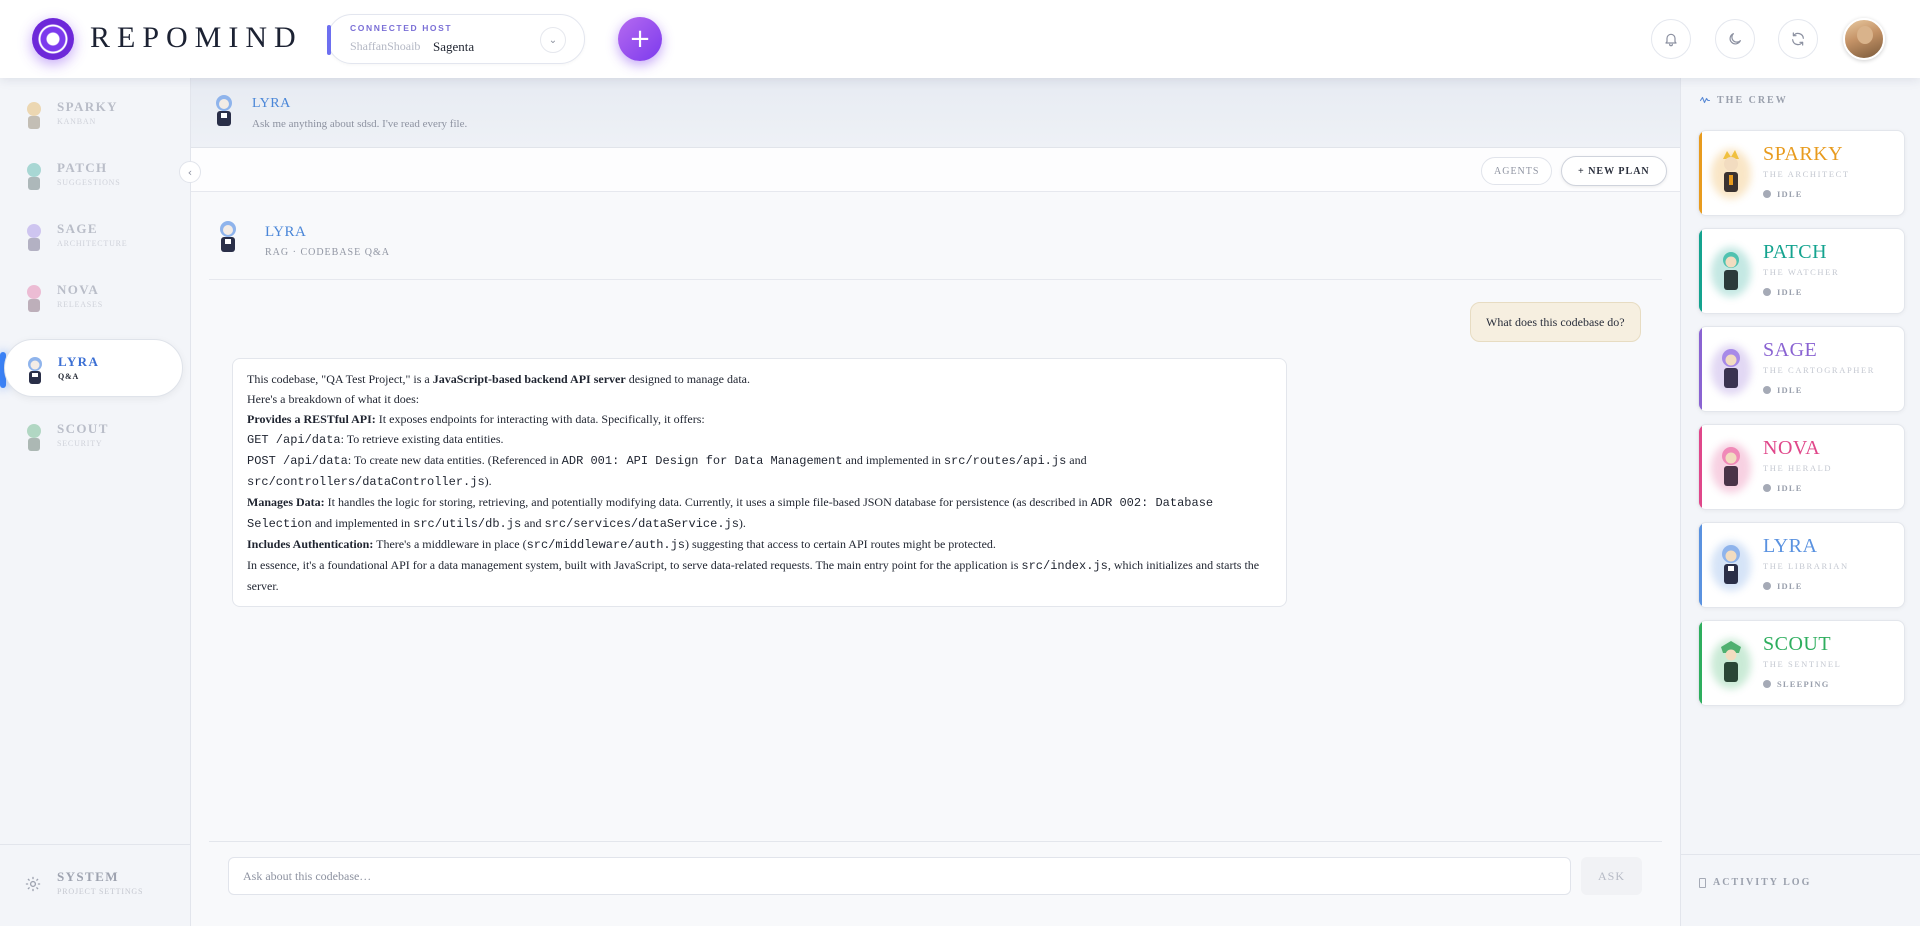  What do you see at coordinates (95, 885) in the screenshot?
I see `sidebar-item-system: SYSTEM PROJECT SETTINGS` at bounding box center [95, 885].